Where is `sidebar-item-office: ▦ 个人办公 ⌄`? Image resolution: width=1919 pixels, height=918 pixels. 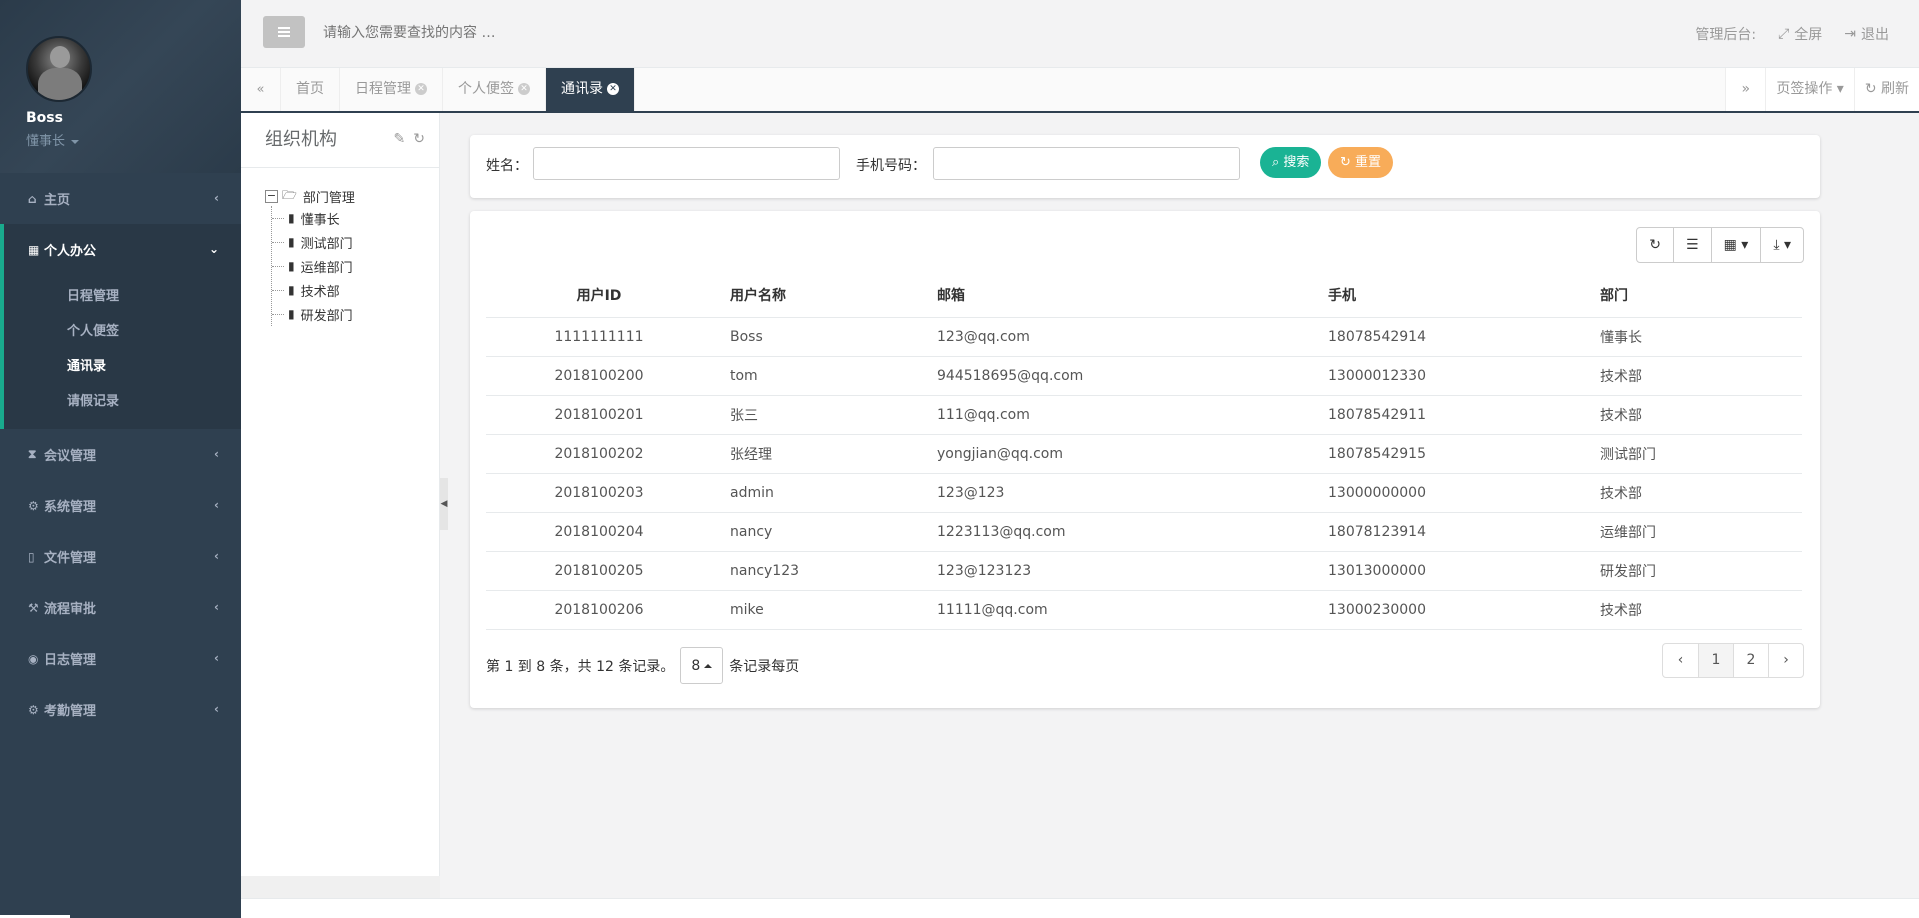
sidebar-item-office: ▦ 个人办公 ⌄ is located at coordinates (120, 249).